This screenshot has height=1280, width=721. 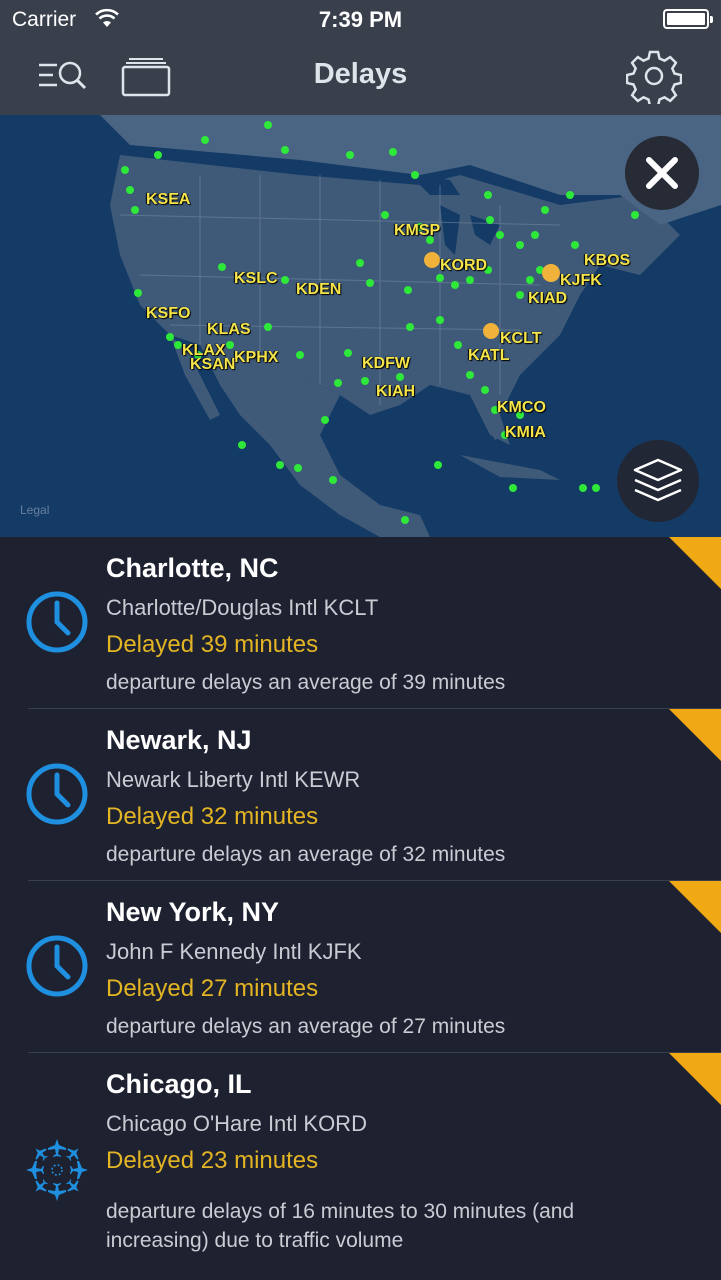 What do you see at coordinates (212, 365) in the screenshot?
I see `map-label-ksan: KSAN` at bounding box center [212, 365].